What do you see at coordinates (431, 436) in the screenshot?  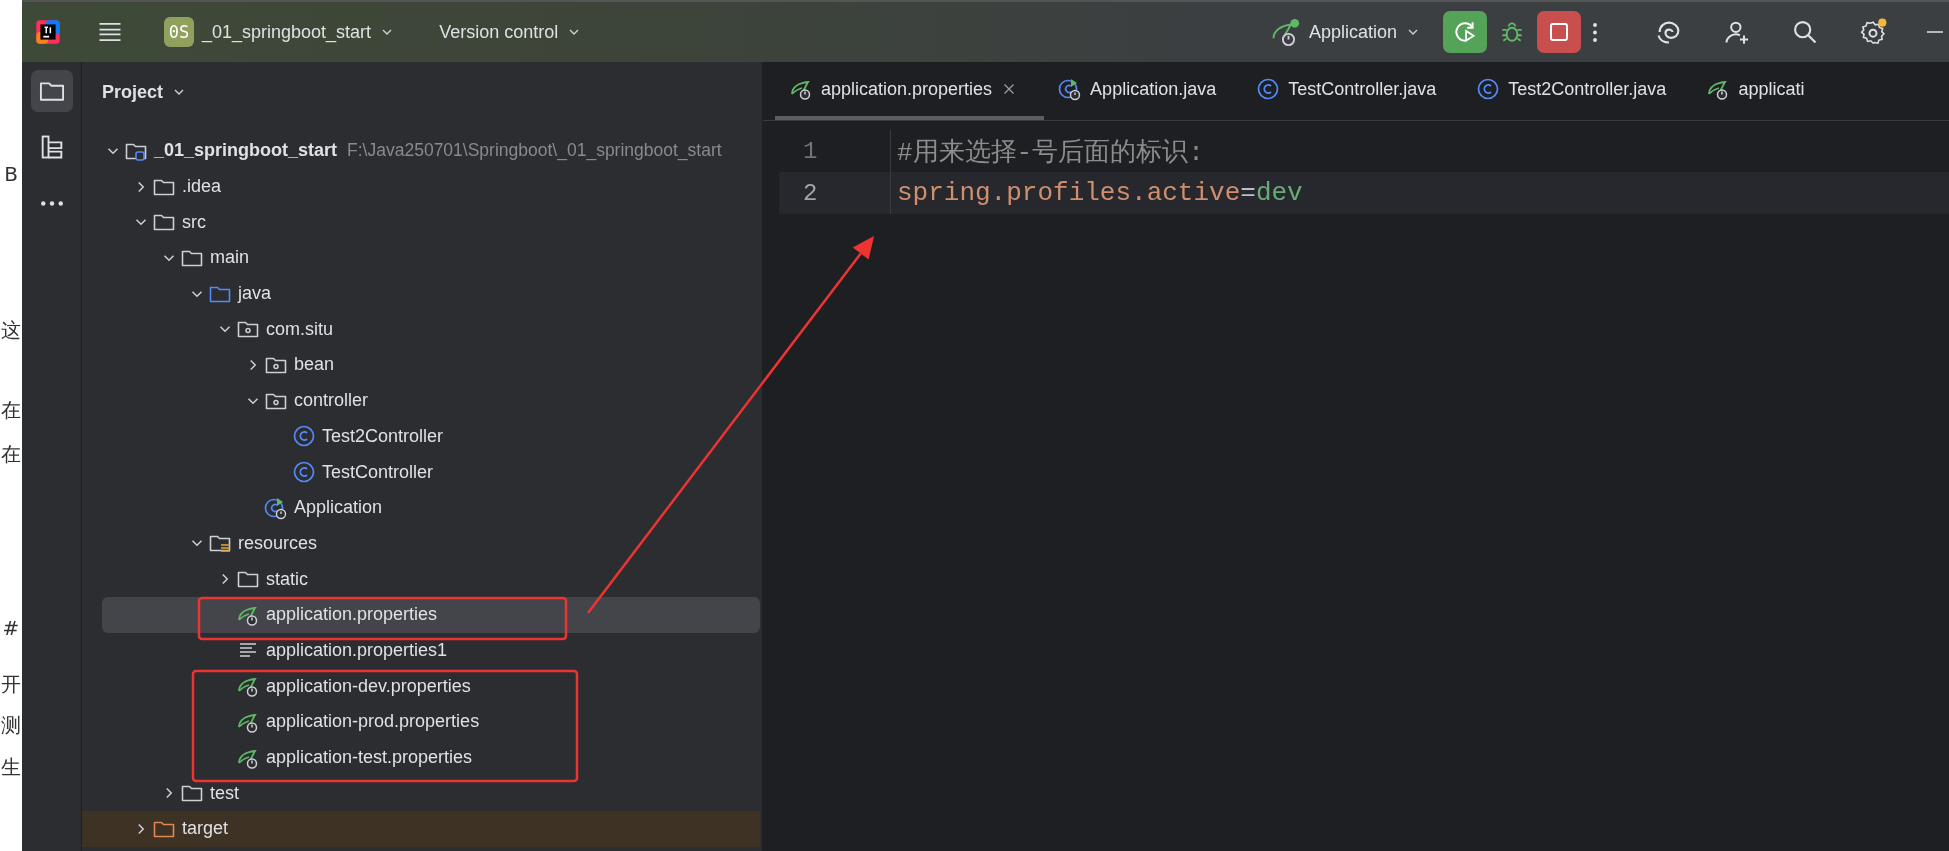 I see `tree-item: Test2Controller` at bounding box center [431, 436].